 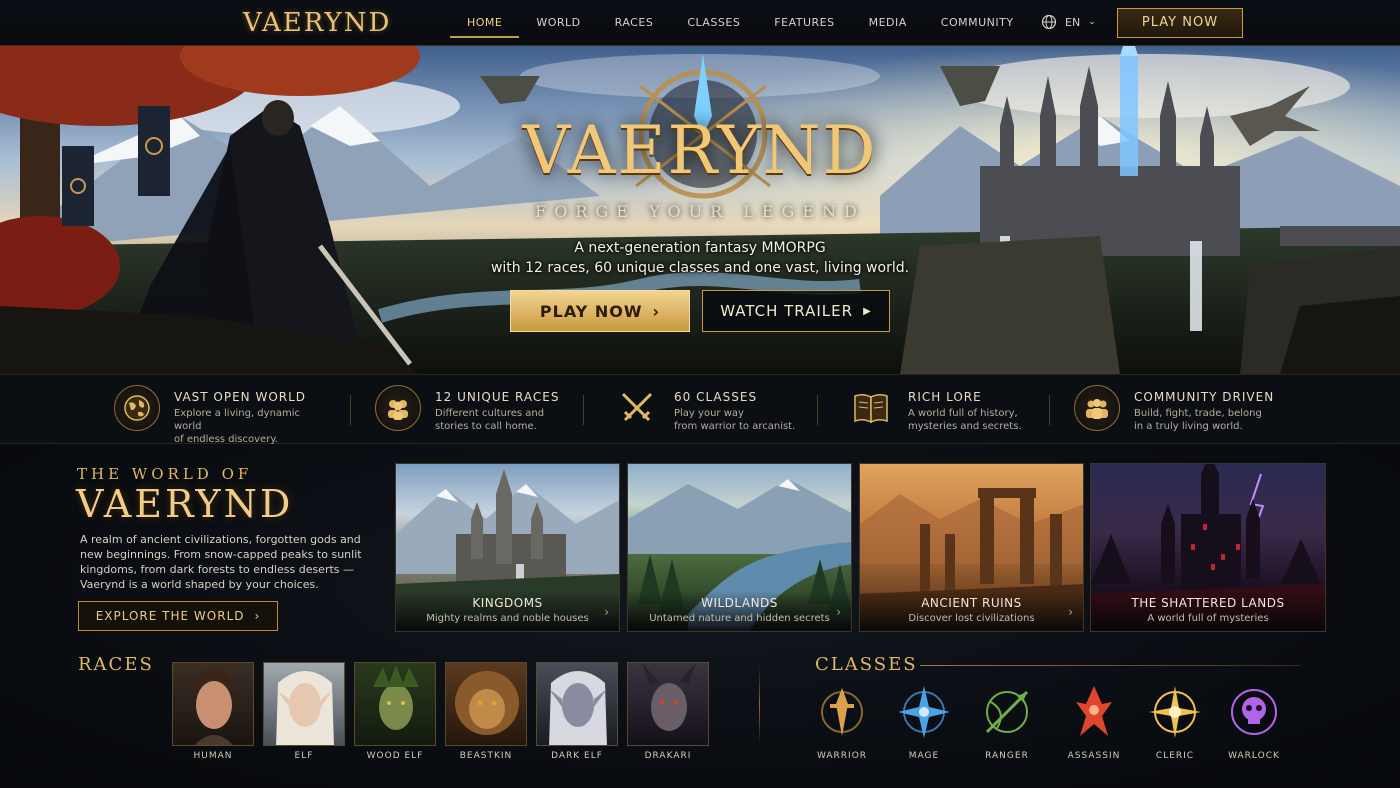 What do you see at coordinates (735, 426) in the screenshot?
I see `feature-desc-line-2: from warrior to arcanist.` at bounding box center [735, 426].